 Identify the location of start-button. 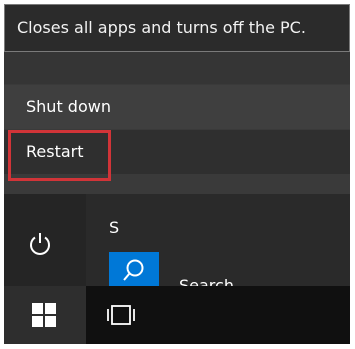
(45, 315).